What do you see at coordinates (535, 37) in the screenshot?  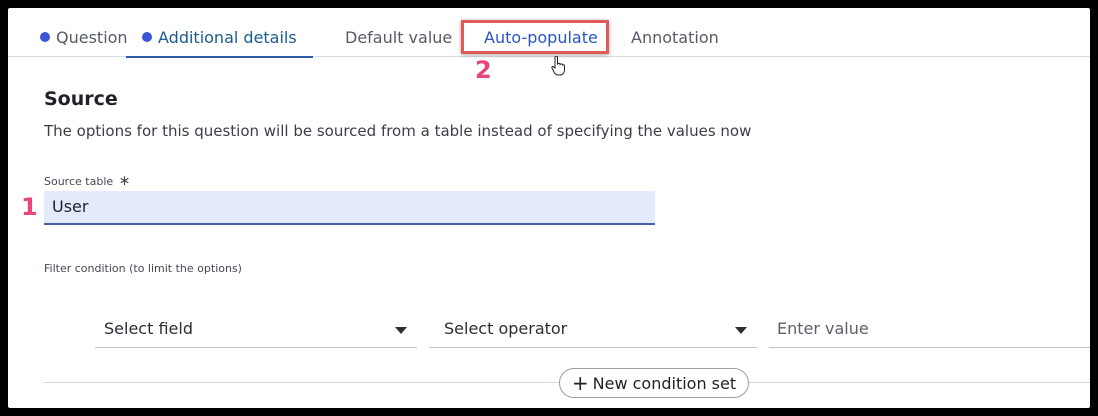 I see `highlight-box` at bounding box center [535, 37].